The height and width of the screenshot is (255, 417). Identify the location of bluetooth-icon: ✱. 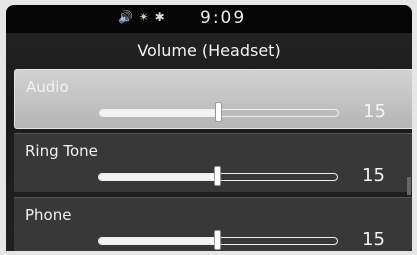
(160, 17).